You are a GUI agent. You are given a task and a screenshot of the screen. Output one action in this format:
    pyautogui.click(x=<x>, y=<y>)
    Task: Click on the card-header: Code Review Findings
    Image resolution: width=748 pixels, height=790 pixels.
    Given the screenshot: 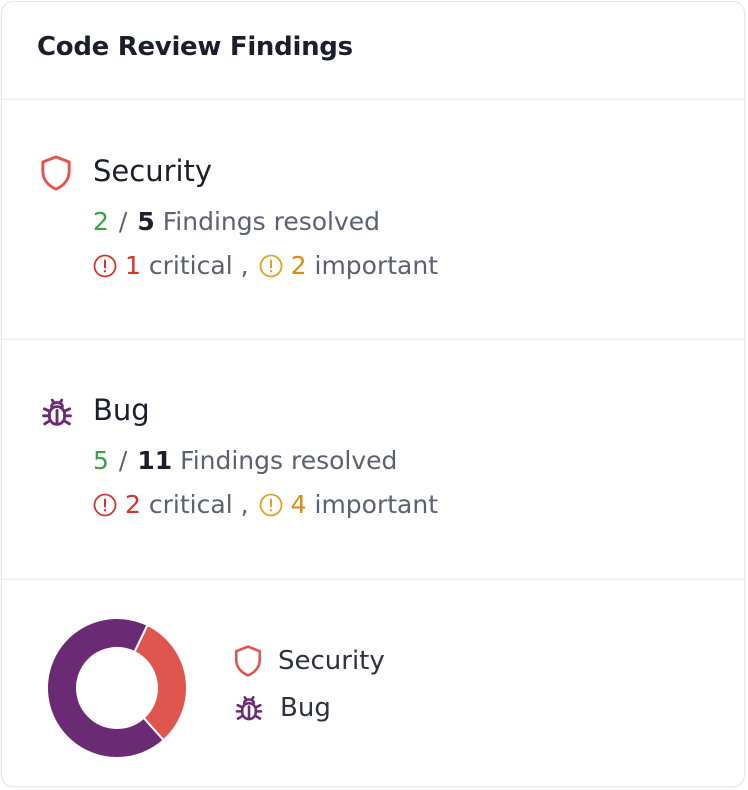 What is the action you would take?
    pyautogui.click(x=373, y=51)
    